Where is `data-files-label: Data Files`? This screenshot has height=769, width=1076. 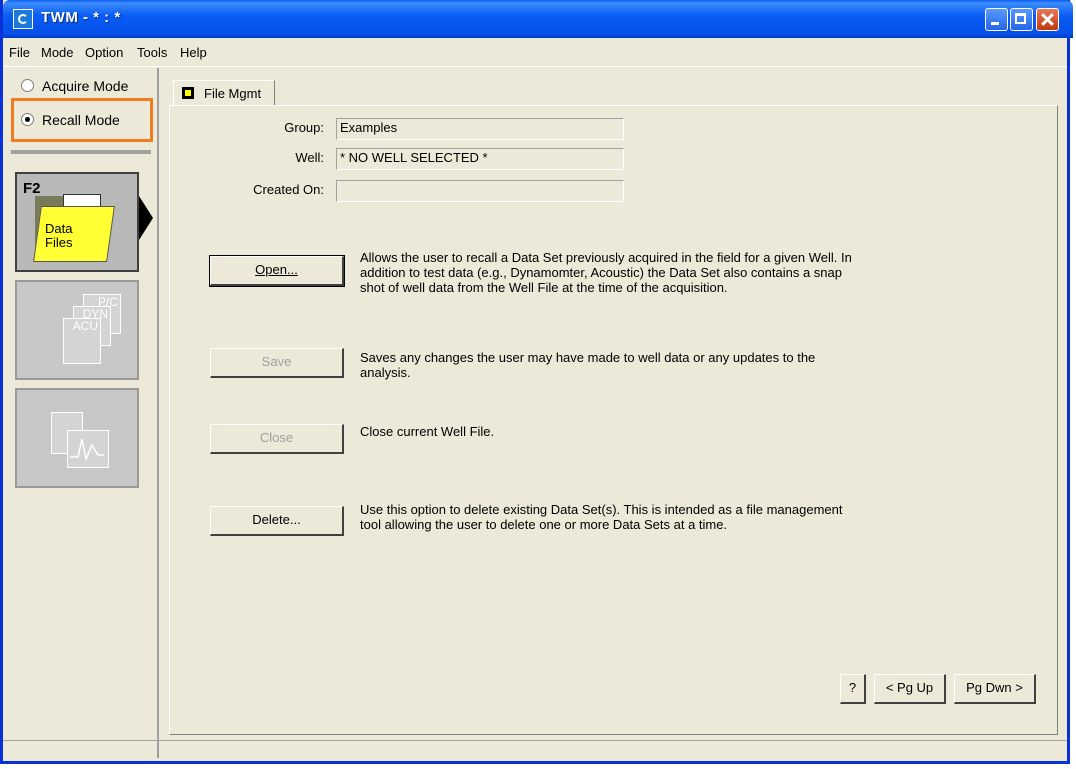
data-files-label: Data Files is located at coordinates (58, 236).